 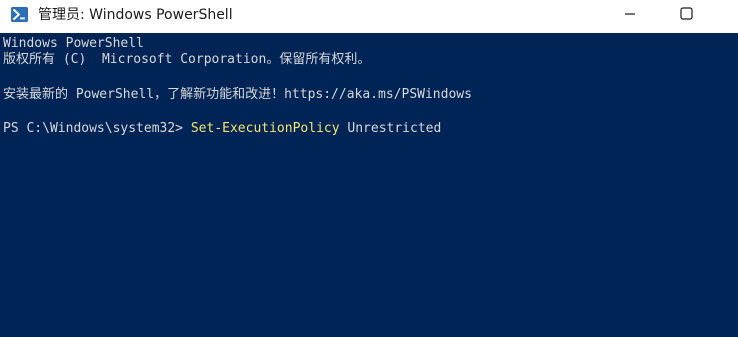 I want to click on console-argument: Unrestricted, so click(x=390, y=128).